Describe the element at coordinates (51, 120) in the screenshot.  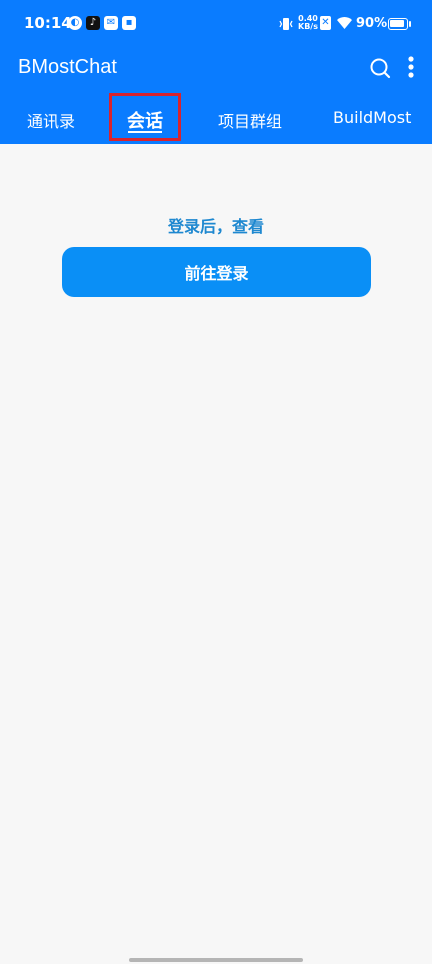
I see `tab-contacts: 通讯录` at that location.